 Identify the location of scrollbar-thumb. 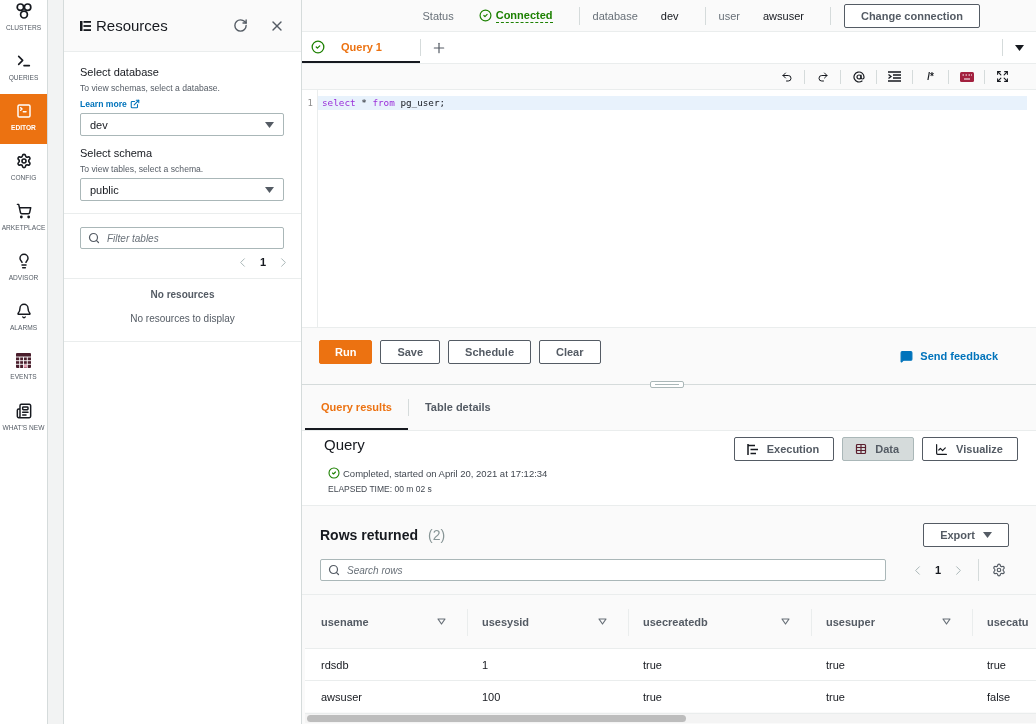
(496, 718).